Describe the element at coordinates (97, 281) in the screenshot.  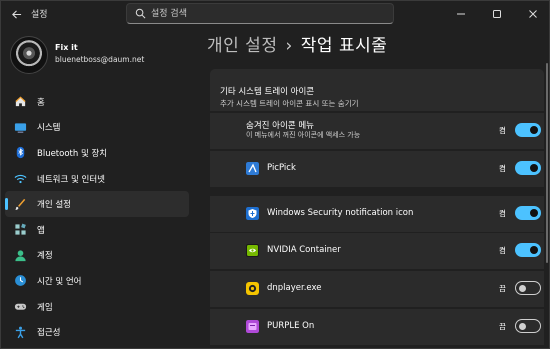
I see `sidebar-item-time-language: 시간 및 언어` at that location.